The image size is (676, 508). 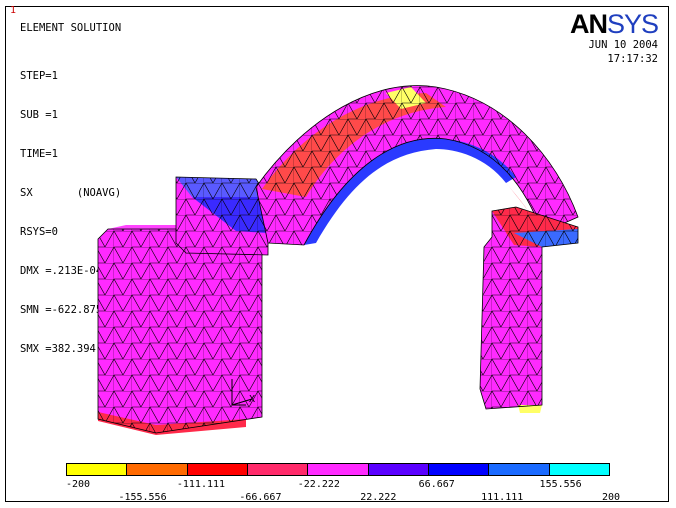 What do you see at coordinates (252, 399) in the screenshot?
I see `axis-x-label: X` at bounding box center [252, 399].